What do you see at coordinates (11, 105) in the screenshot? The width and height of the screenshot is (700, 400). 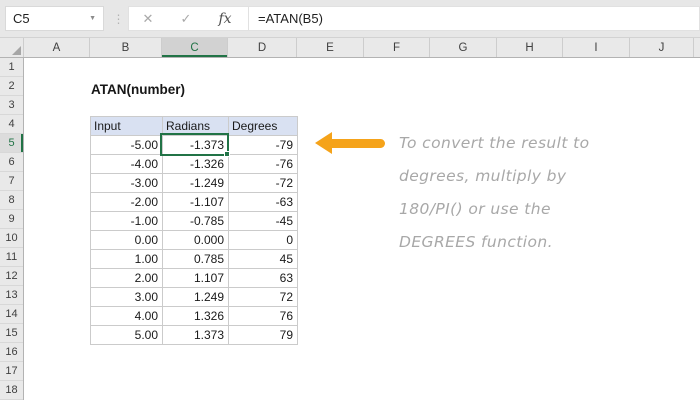 I see `row-header-3: 3` at bounding box center [11, 105].